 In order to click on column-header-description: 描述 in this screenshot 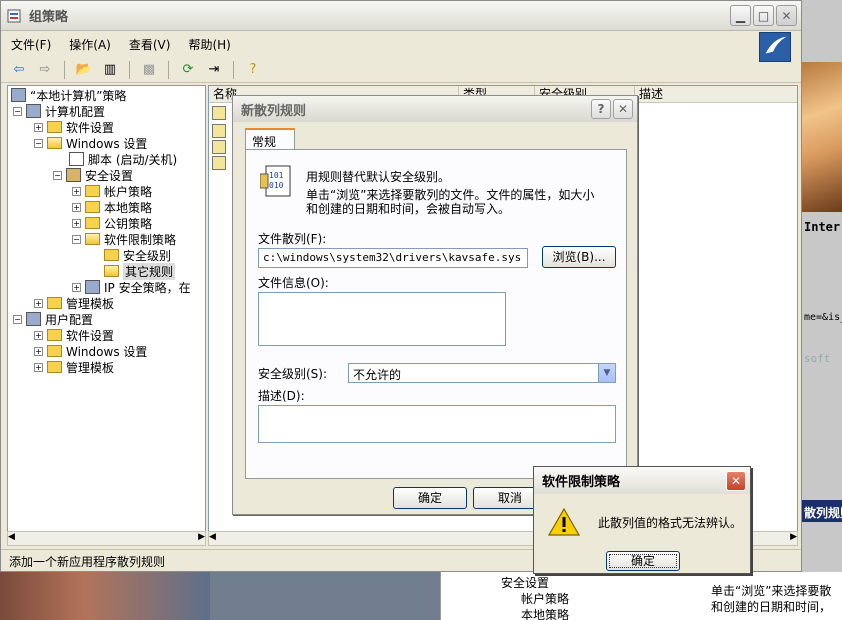, I will do `click(716, 94)`.